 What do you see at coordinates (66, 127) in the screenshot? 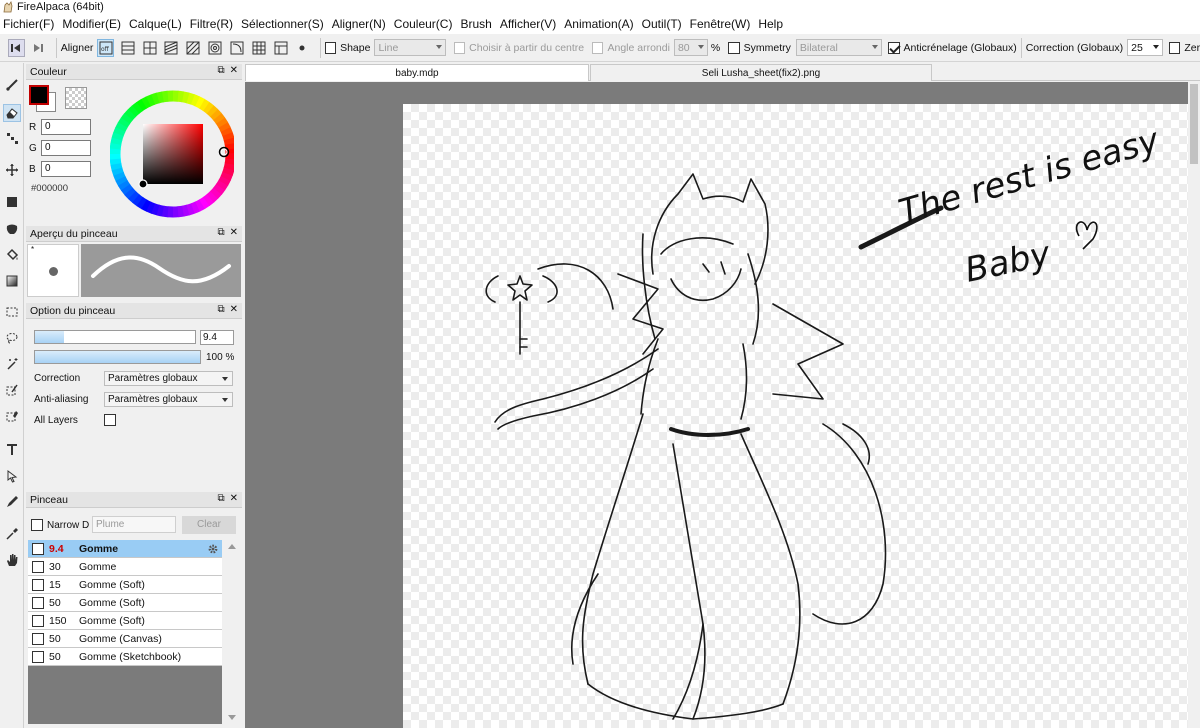
I see `red-input: 0` at bounding box center [66, 127].